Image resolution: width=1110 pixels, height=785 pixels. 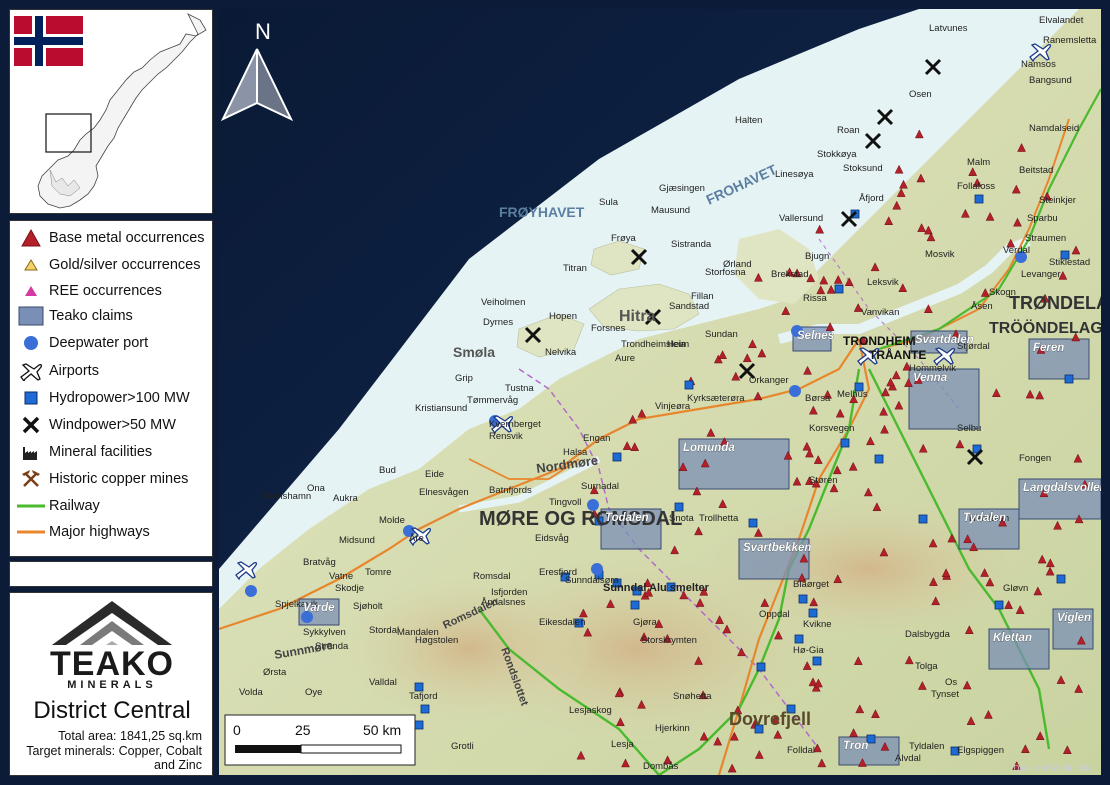 I want to click on legend-item-hydro: Hydropower>100 MW, so click(x=103, y=398).